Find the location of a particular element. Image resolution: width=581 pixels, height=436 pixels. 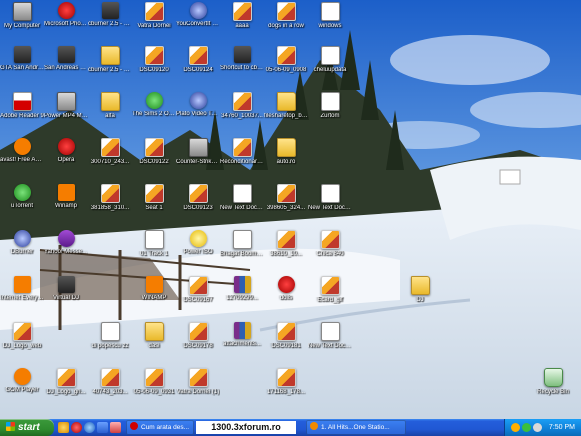

desktop-icon-reconditionare: Reconditionare 1300 is located at coordinates (242, 157).